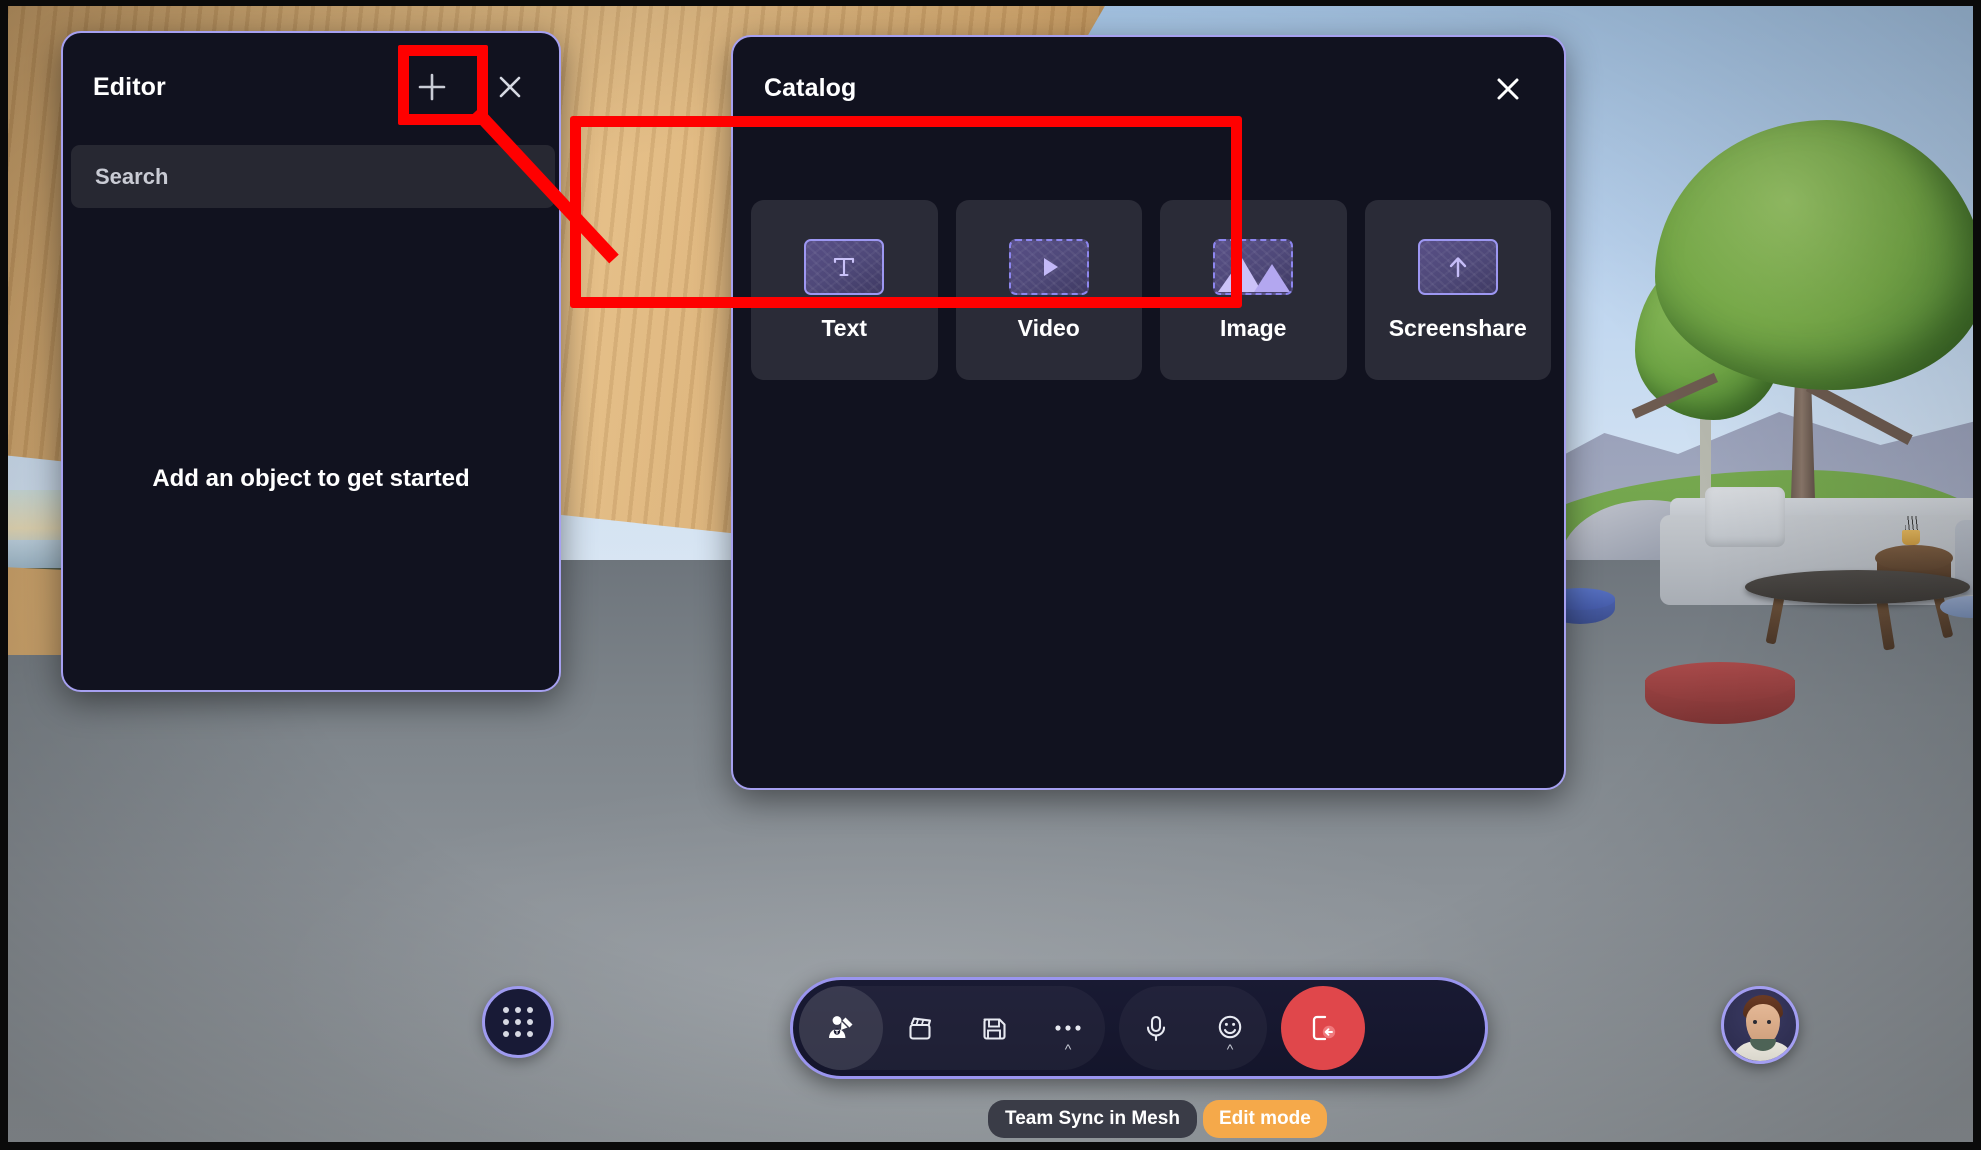 The height and width of the screenshot is (1150, 1981). I want to click on catalog-header-actions, so click(1508, 89).